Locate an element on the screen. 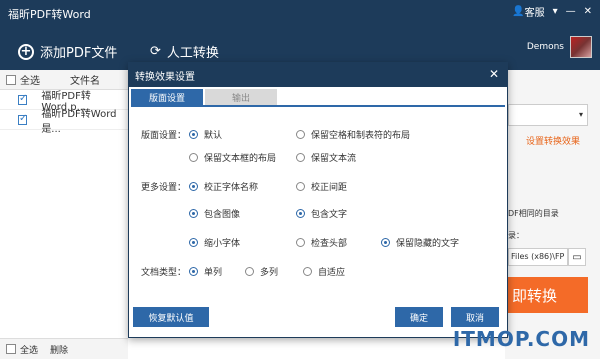  tab-layout: 版面设置 is located at coordinates (167, 97).